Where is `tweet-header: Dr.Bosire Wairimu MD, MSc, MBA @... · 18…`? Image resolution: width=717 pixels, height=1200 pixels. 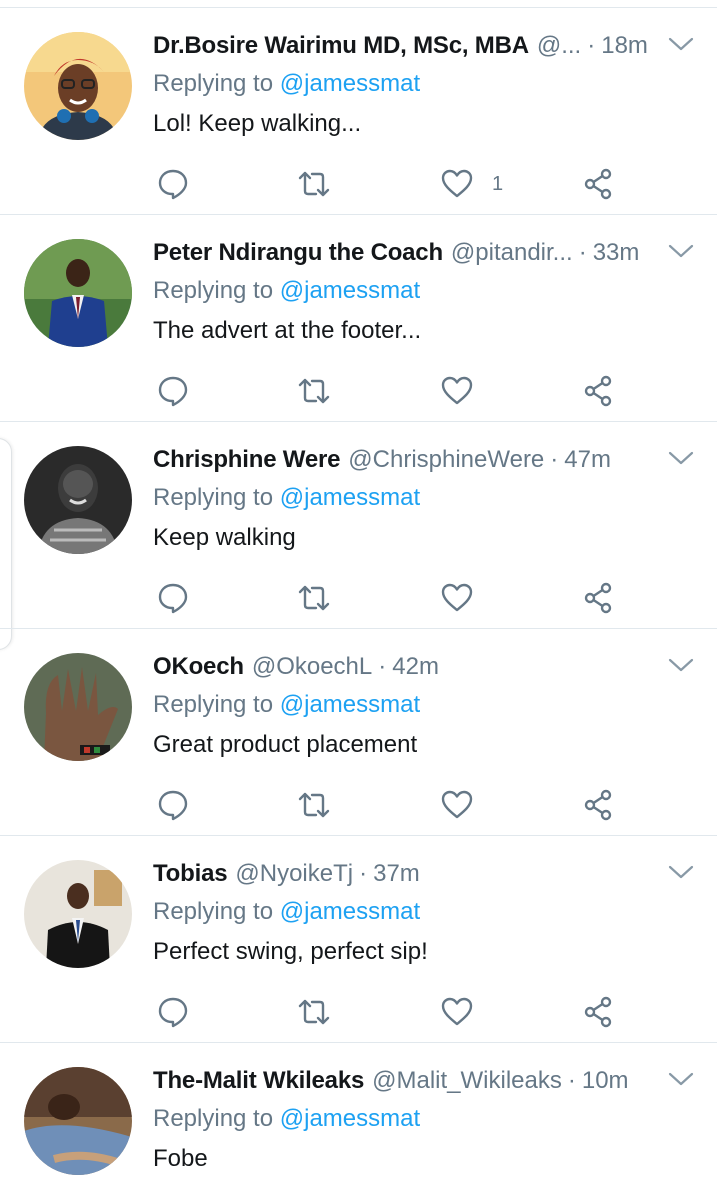
tweet-header: Dr.Bosire Wairimu MD, MSc, MBA @... · 18… is located at coordinates (425, 46).